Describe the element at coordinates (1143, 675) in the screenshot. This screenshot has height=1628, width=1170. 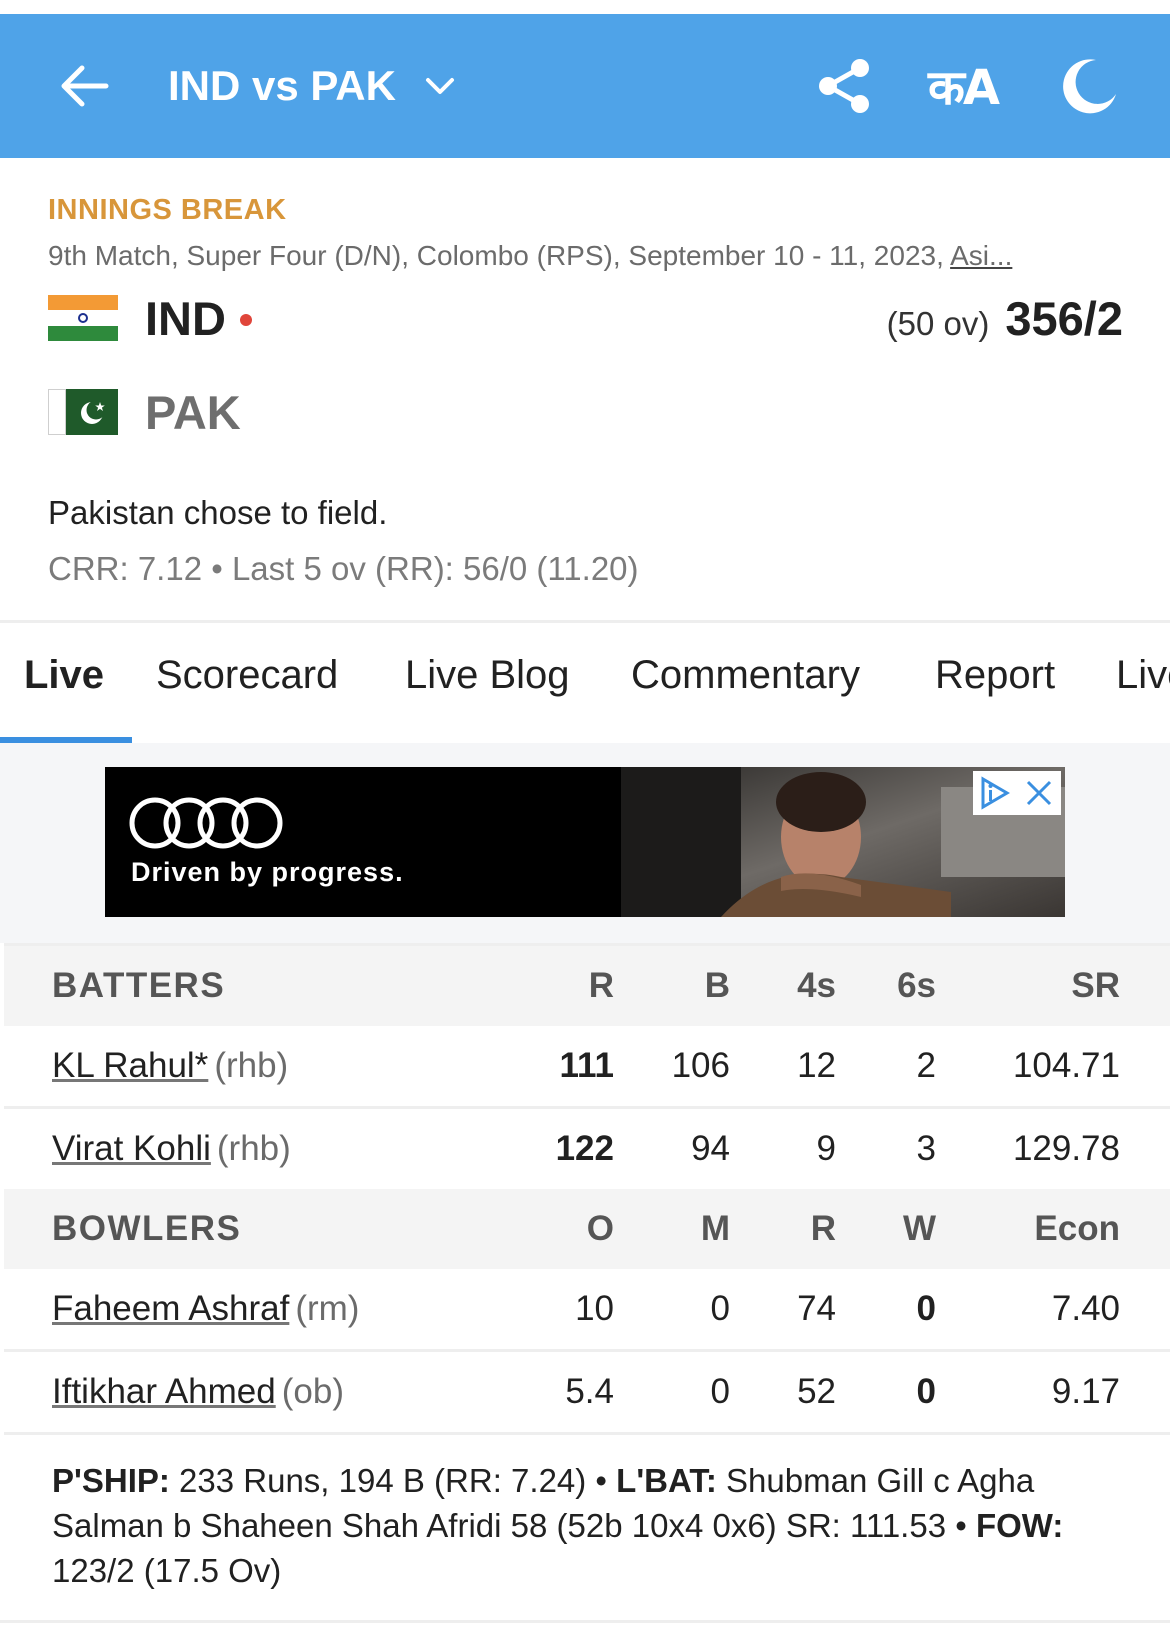
I see `tab-live-more: Live` at that location.